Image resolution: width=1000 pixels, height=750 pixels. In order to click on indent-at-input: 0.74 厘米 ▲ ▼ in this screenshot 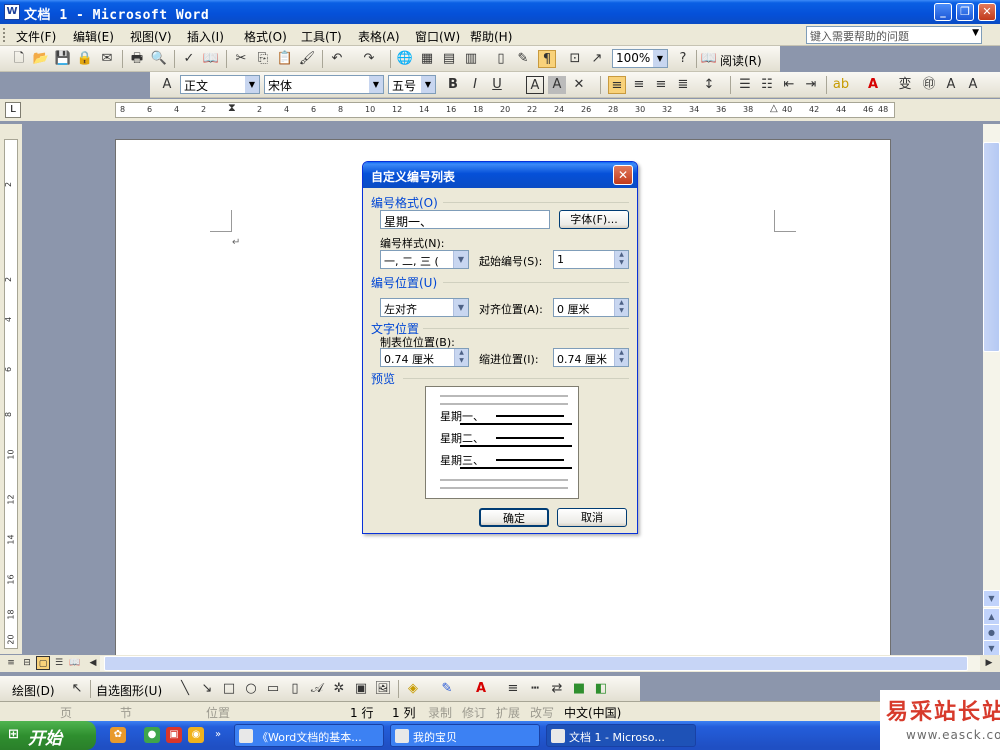, I will do `click(591, 357)`.